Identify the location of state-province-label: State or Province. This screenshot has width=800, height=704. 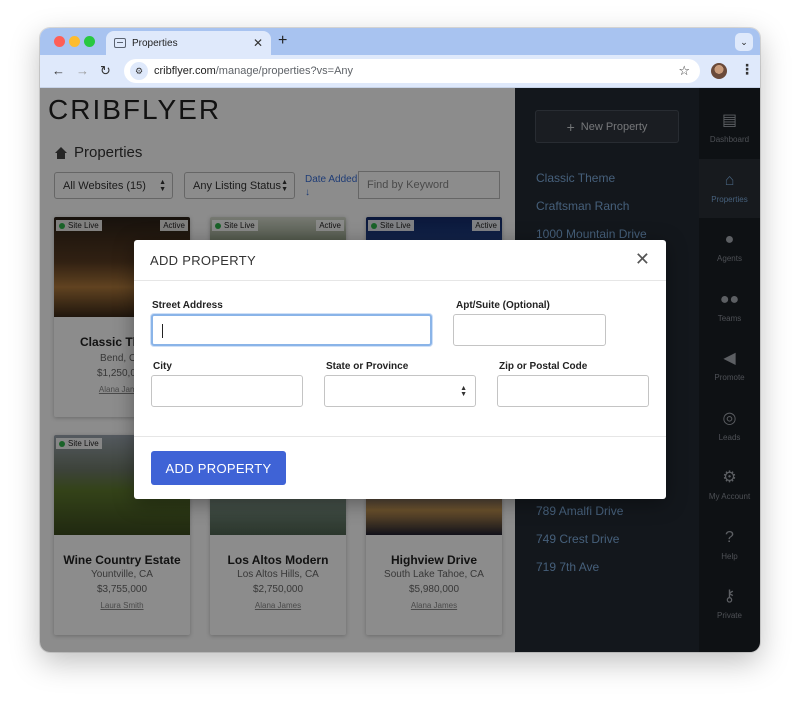
(367, 366).